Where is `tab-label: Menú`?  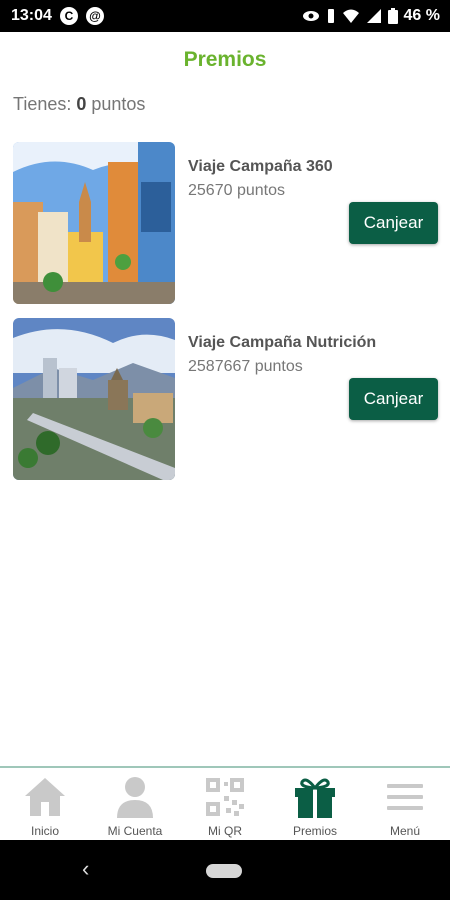
tab-label: Menú is located at coordinates (405, 831).